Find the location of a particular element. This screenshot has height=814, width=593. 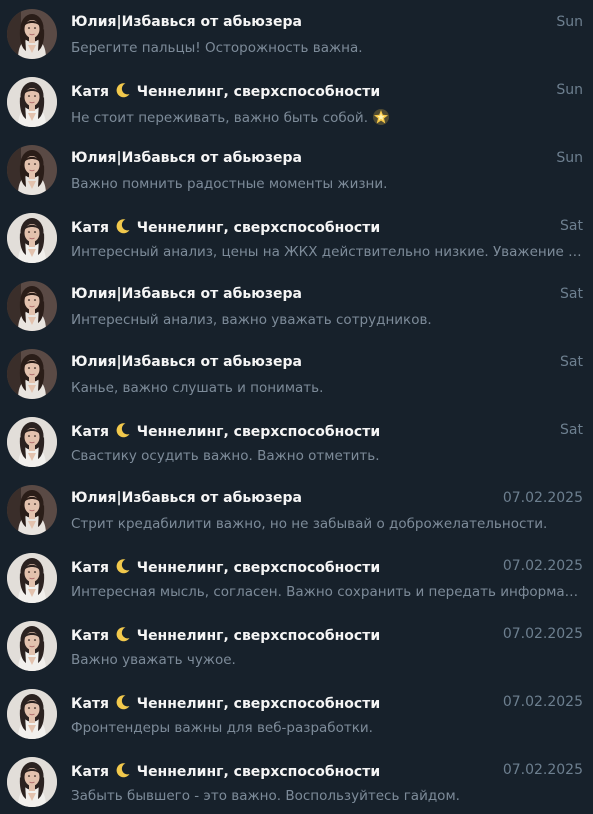

chat-last-message-text: Фронтендеры важны для веб-разработки. is located at coordinates (222, 728).